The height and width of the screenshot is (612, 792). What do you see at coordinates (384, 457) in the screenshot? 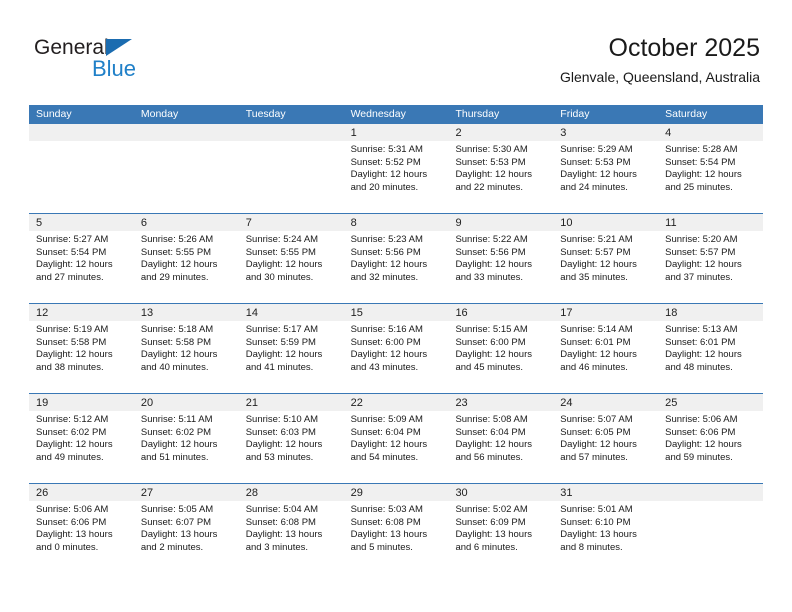
I see `daylight-duration-line2: and 54 minutes.` at bounding box center [384, 457].